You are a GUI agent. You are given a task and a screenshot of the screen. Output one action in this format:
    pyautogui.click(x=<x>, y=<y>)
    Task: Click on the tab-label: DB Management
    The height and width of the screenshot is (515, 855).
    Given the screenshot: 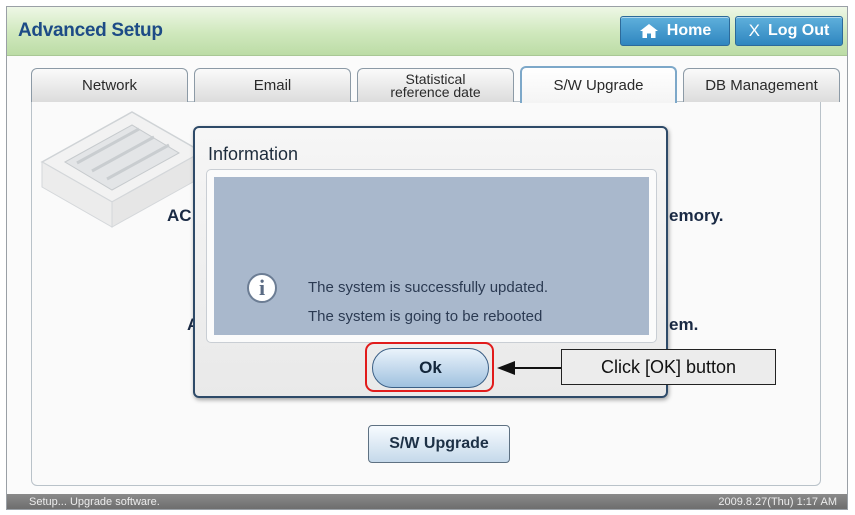 What is the action you would take?
    pyautogui.click(x=761, y=85)
    